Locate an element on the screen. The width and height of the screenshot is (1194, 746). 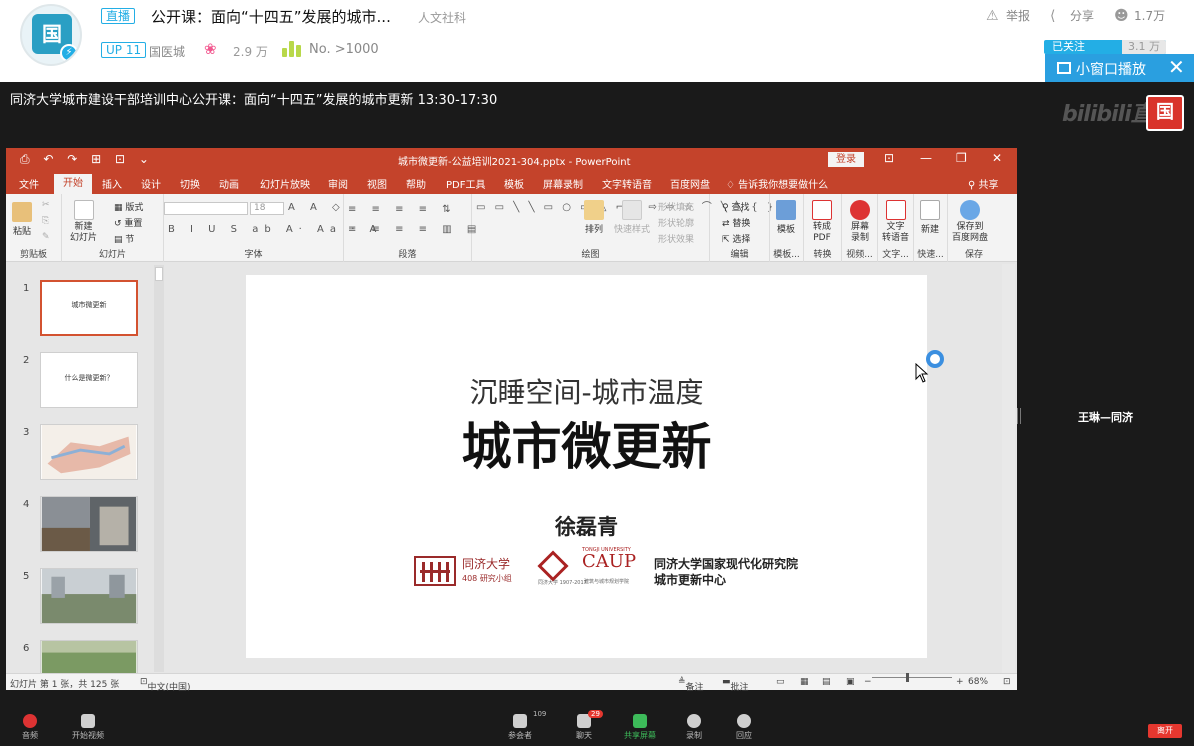
new-button: 新建 is located at coordinates (930, 217).